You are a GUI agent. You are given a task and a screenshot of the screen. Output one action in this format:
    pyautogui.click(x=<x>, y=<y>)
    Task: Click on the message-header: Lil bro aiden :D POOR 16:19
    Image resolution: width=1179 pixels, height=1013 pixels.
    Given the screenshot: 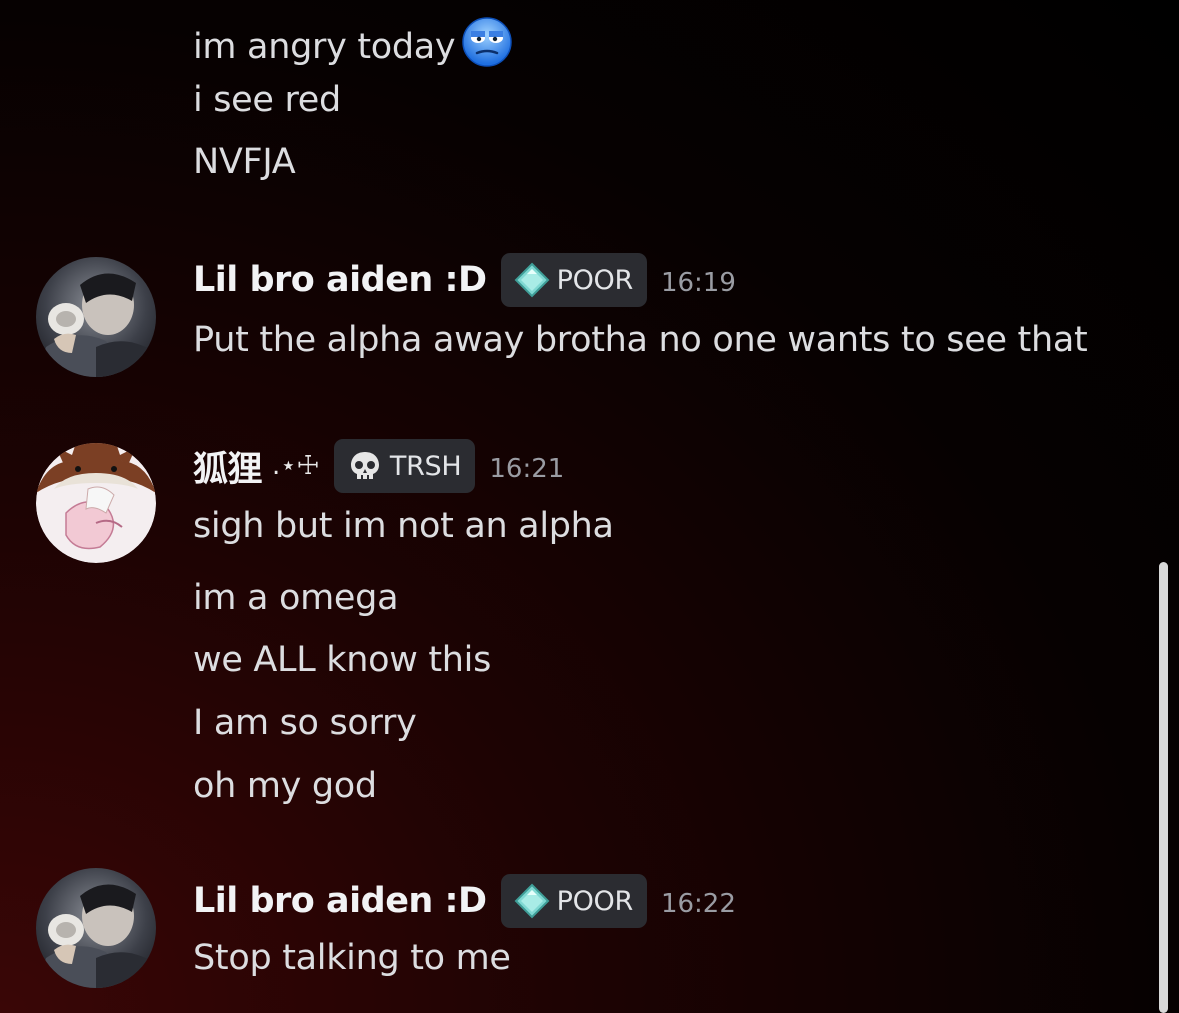 What is the action you would take?
    pyautogui.click(x=464, y=280)
    